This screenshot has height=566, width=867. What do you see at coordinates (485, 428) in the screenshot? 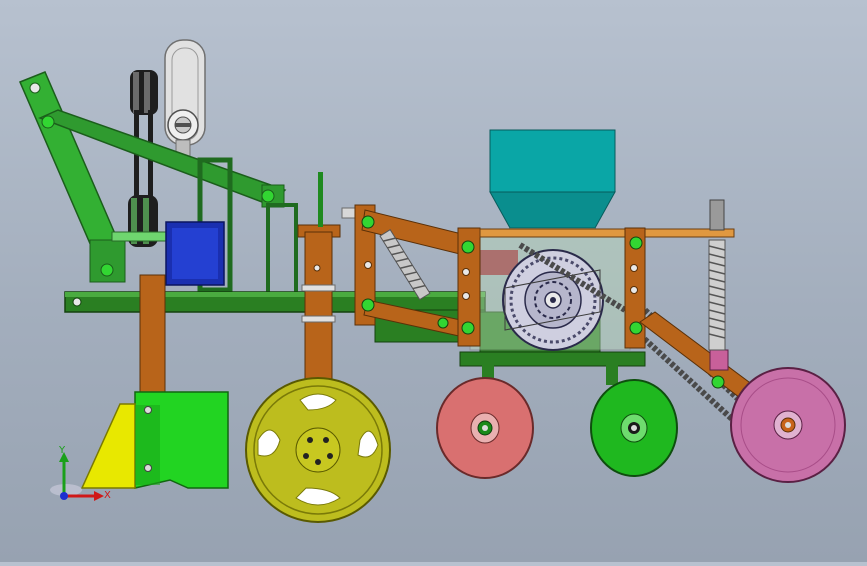
I see `front-press-wheel` at bounding box center [485, 428].